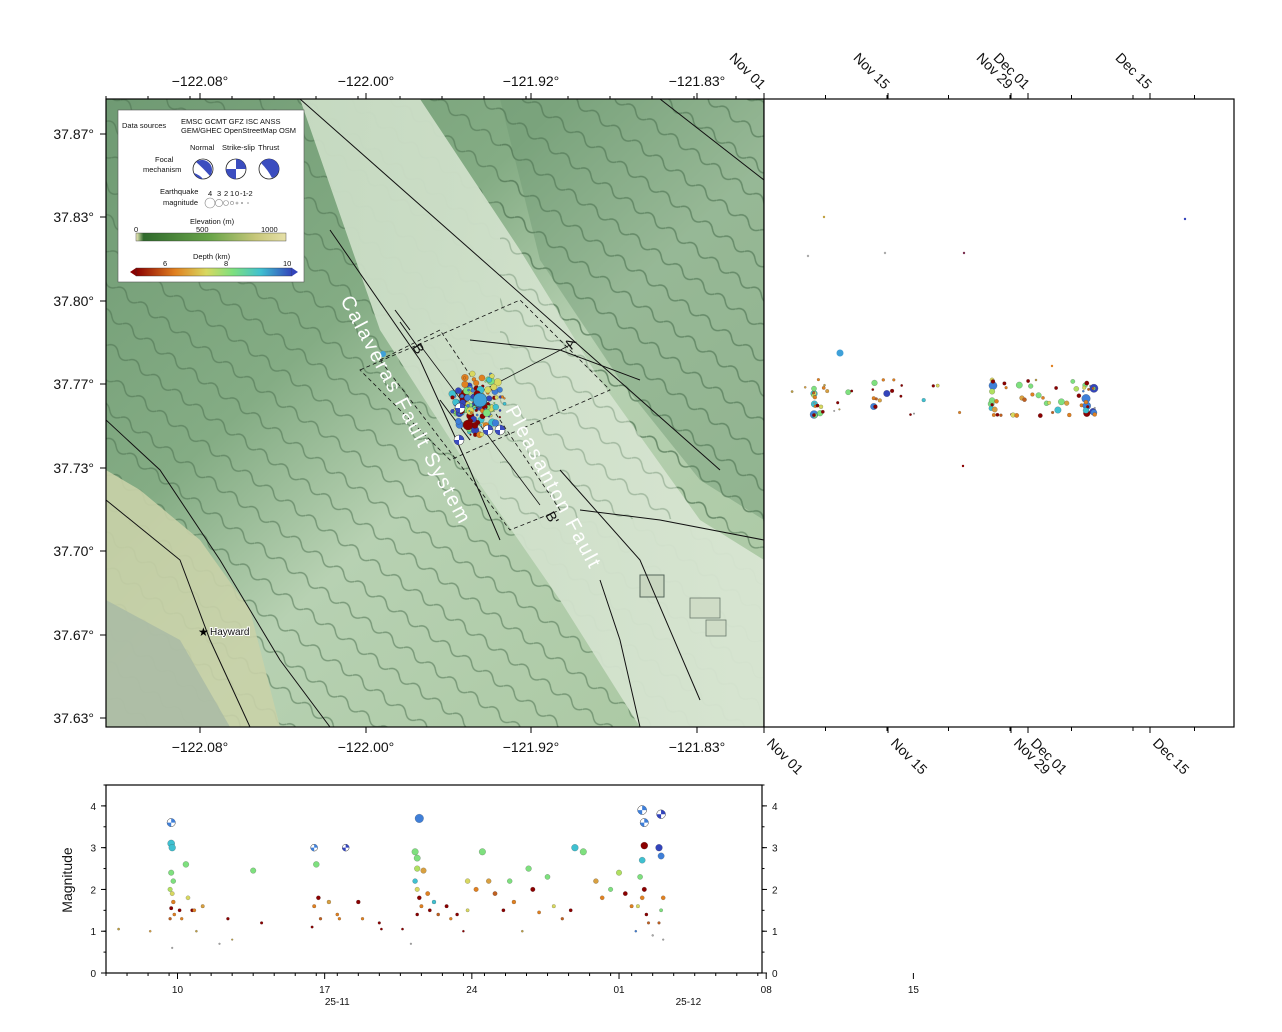 The image size is (1282, 1032). Describe the element at coordinates (171, 822) in the screenshot. I see `mag-beachball-icon` at that location.